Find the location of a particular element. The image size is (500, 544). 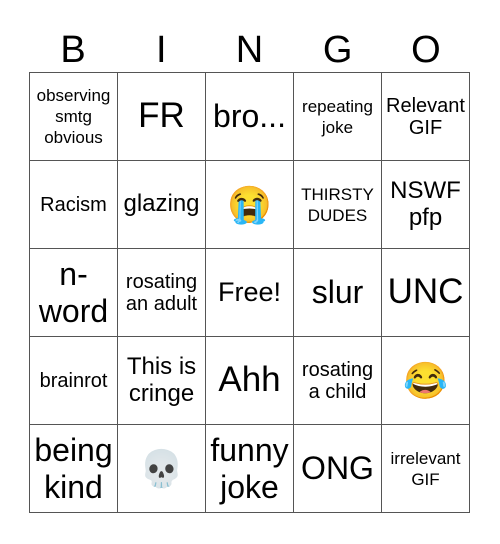

bingo-cell: FR is located at coordinates (162, 117).